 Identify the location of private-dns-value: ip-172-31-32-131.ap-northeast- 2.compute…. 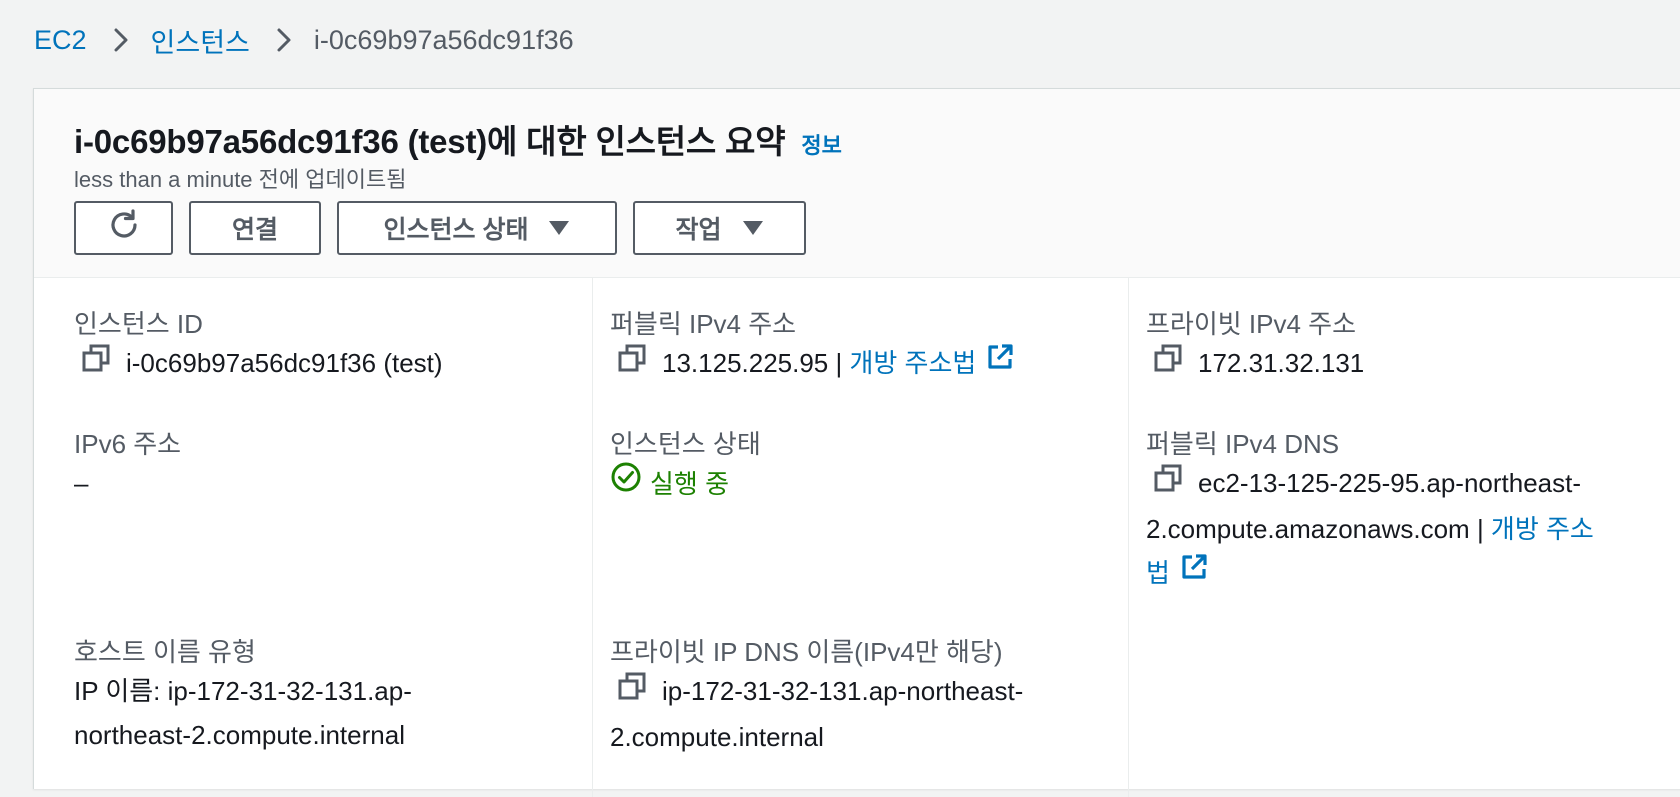
(816, 714).